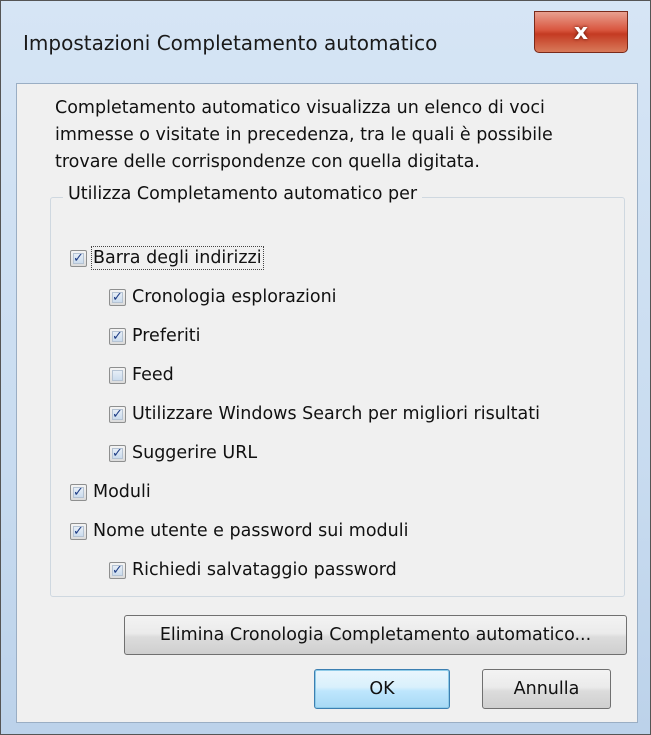 The height and width of the screenshot is (735, 651). I want to click on option-feed: Feed, so click(141, 375).